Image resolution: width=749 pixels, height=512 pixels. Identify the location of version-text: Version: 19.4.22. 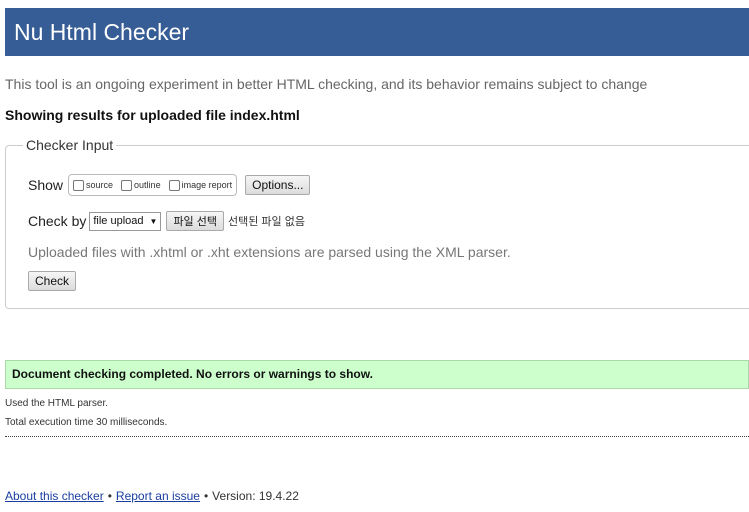
(255, 496).